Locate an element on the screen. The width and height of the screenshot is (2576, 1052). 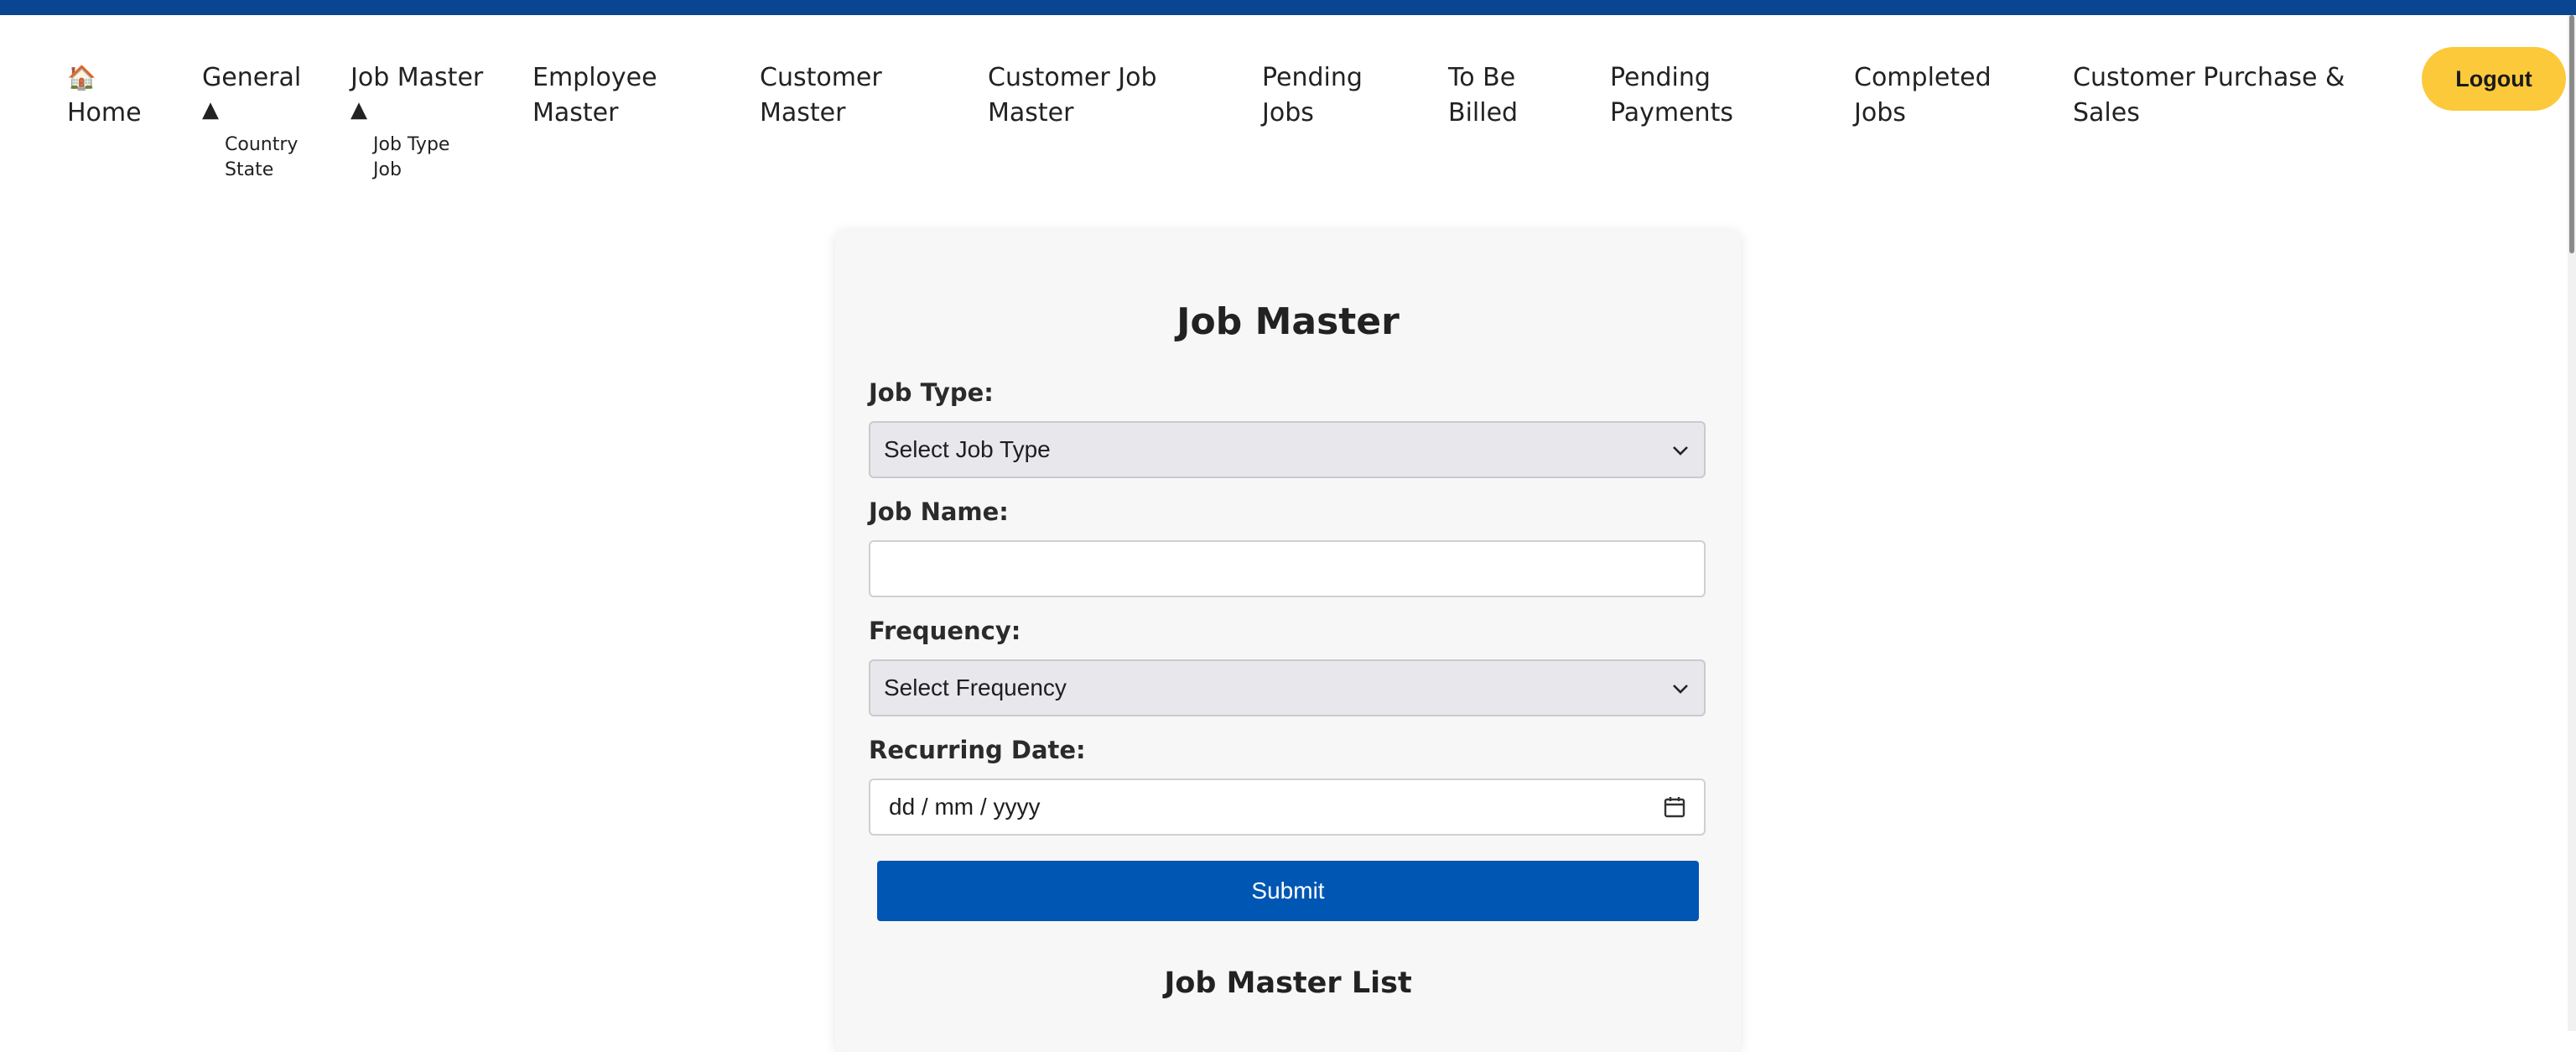
nav-customer-job-master: Customer Job Master is located at coordinates (1072, 95).